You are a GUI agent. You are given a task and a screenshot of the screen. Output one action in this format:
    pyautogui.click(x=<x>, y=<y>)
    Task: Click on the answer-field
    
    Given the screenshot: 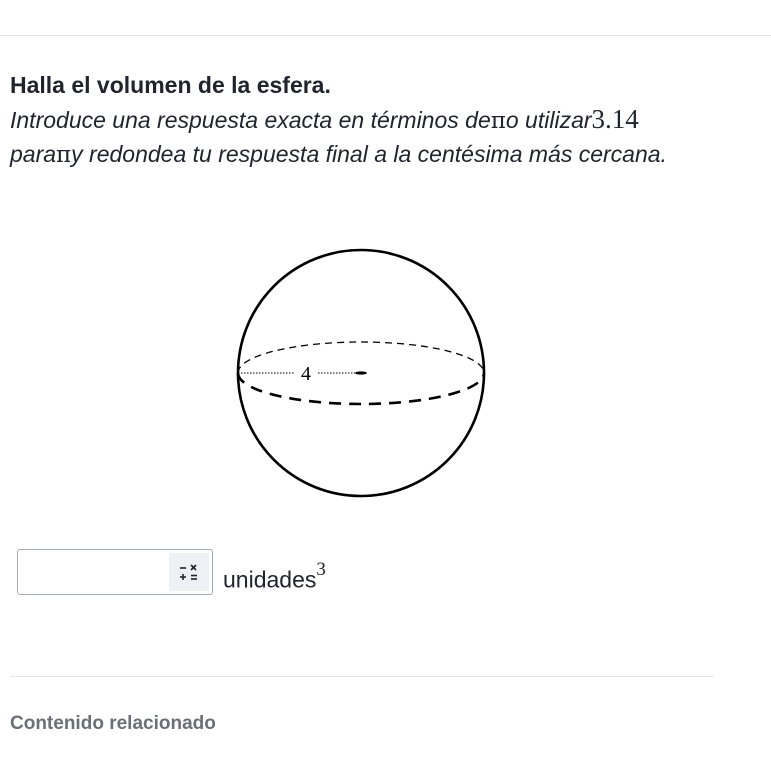 What is the action you would take?
    pyautogui.click(x=115, y=572)
    